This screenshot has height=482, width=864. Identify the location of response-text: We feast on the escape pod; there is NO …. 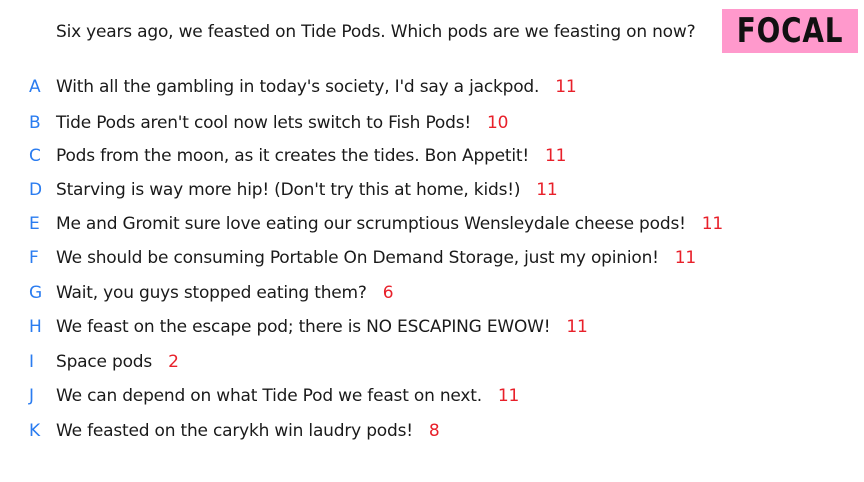
(303, 327).